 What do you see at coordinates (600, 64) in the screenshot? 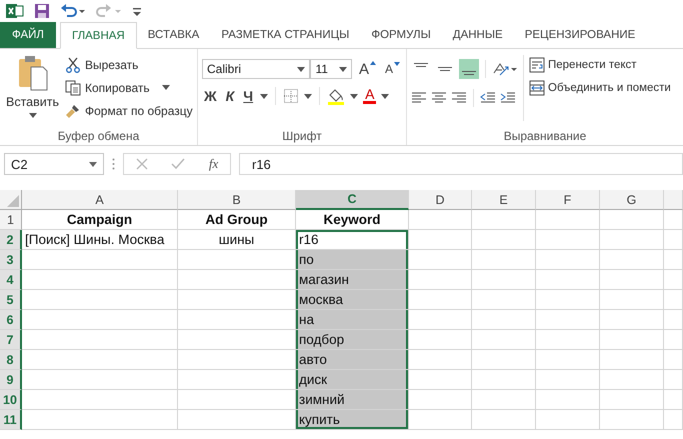
I see `wrap-text-button: Перенести текст` at bounding box center [600, 64].